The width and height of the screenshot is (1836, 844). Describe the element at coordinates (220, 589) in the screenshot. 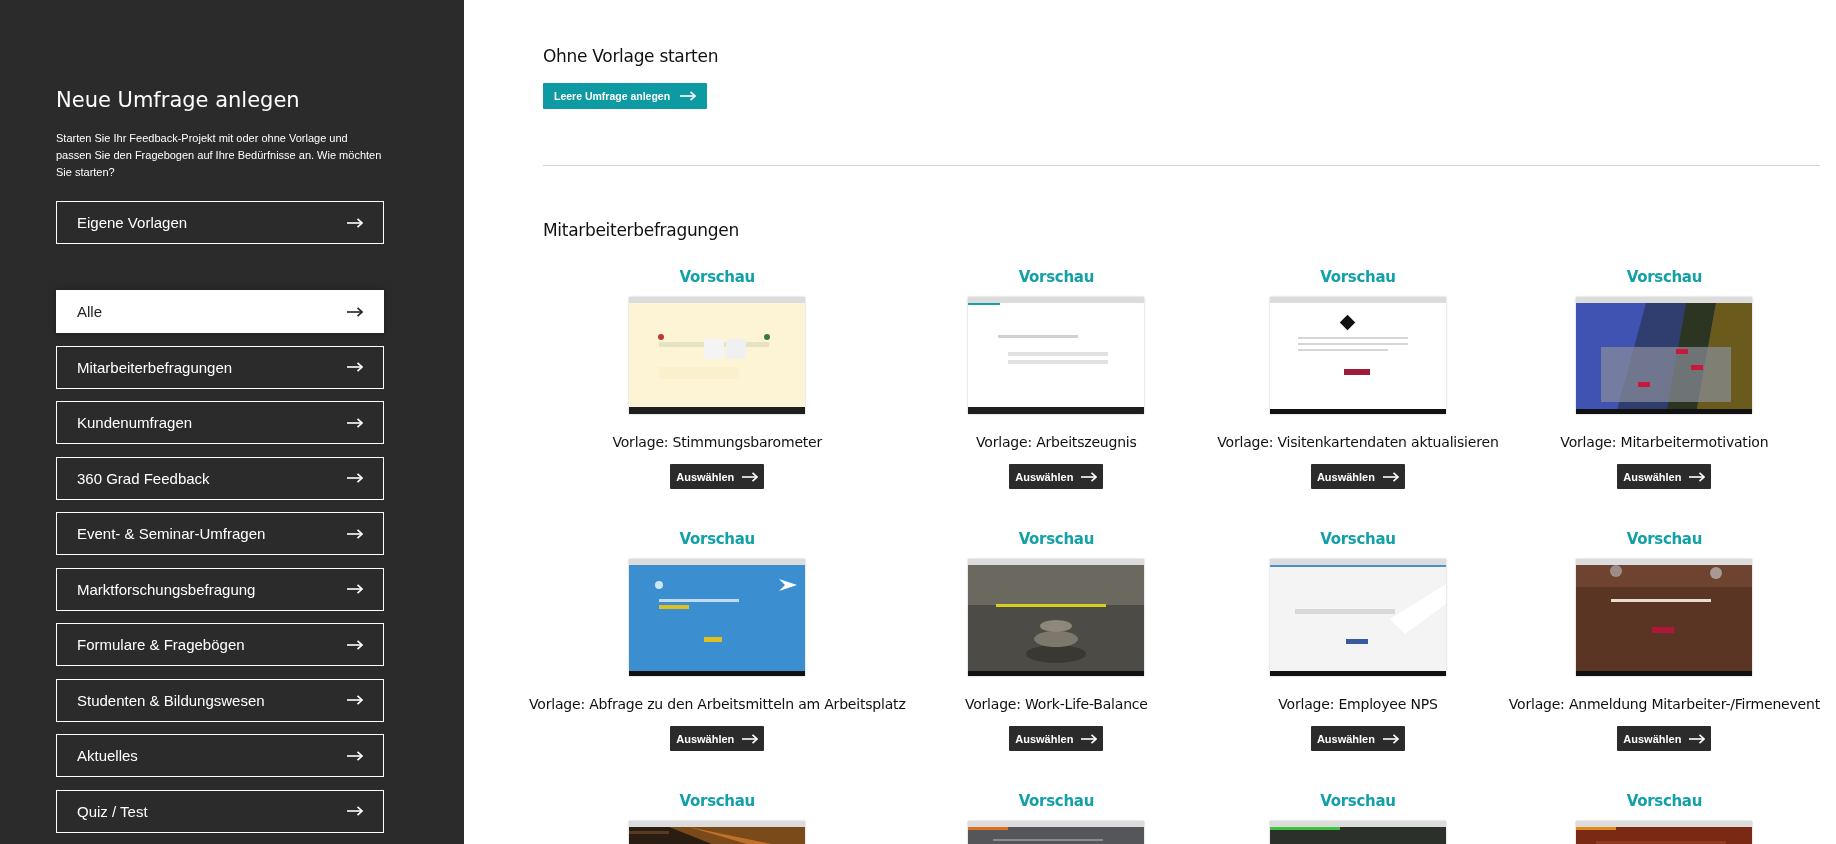

I see `category-item: Marktforschungsbefragung` at that location.